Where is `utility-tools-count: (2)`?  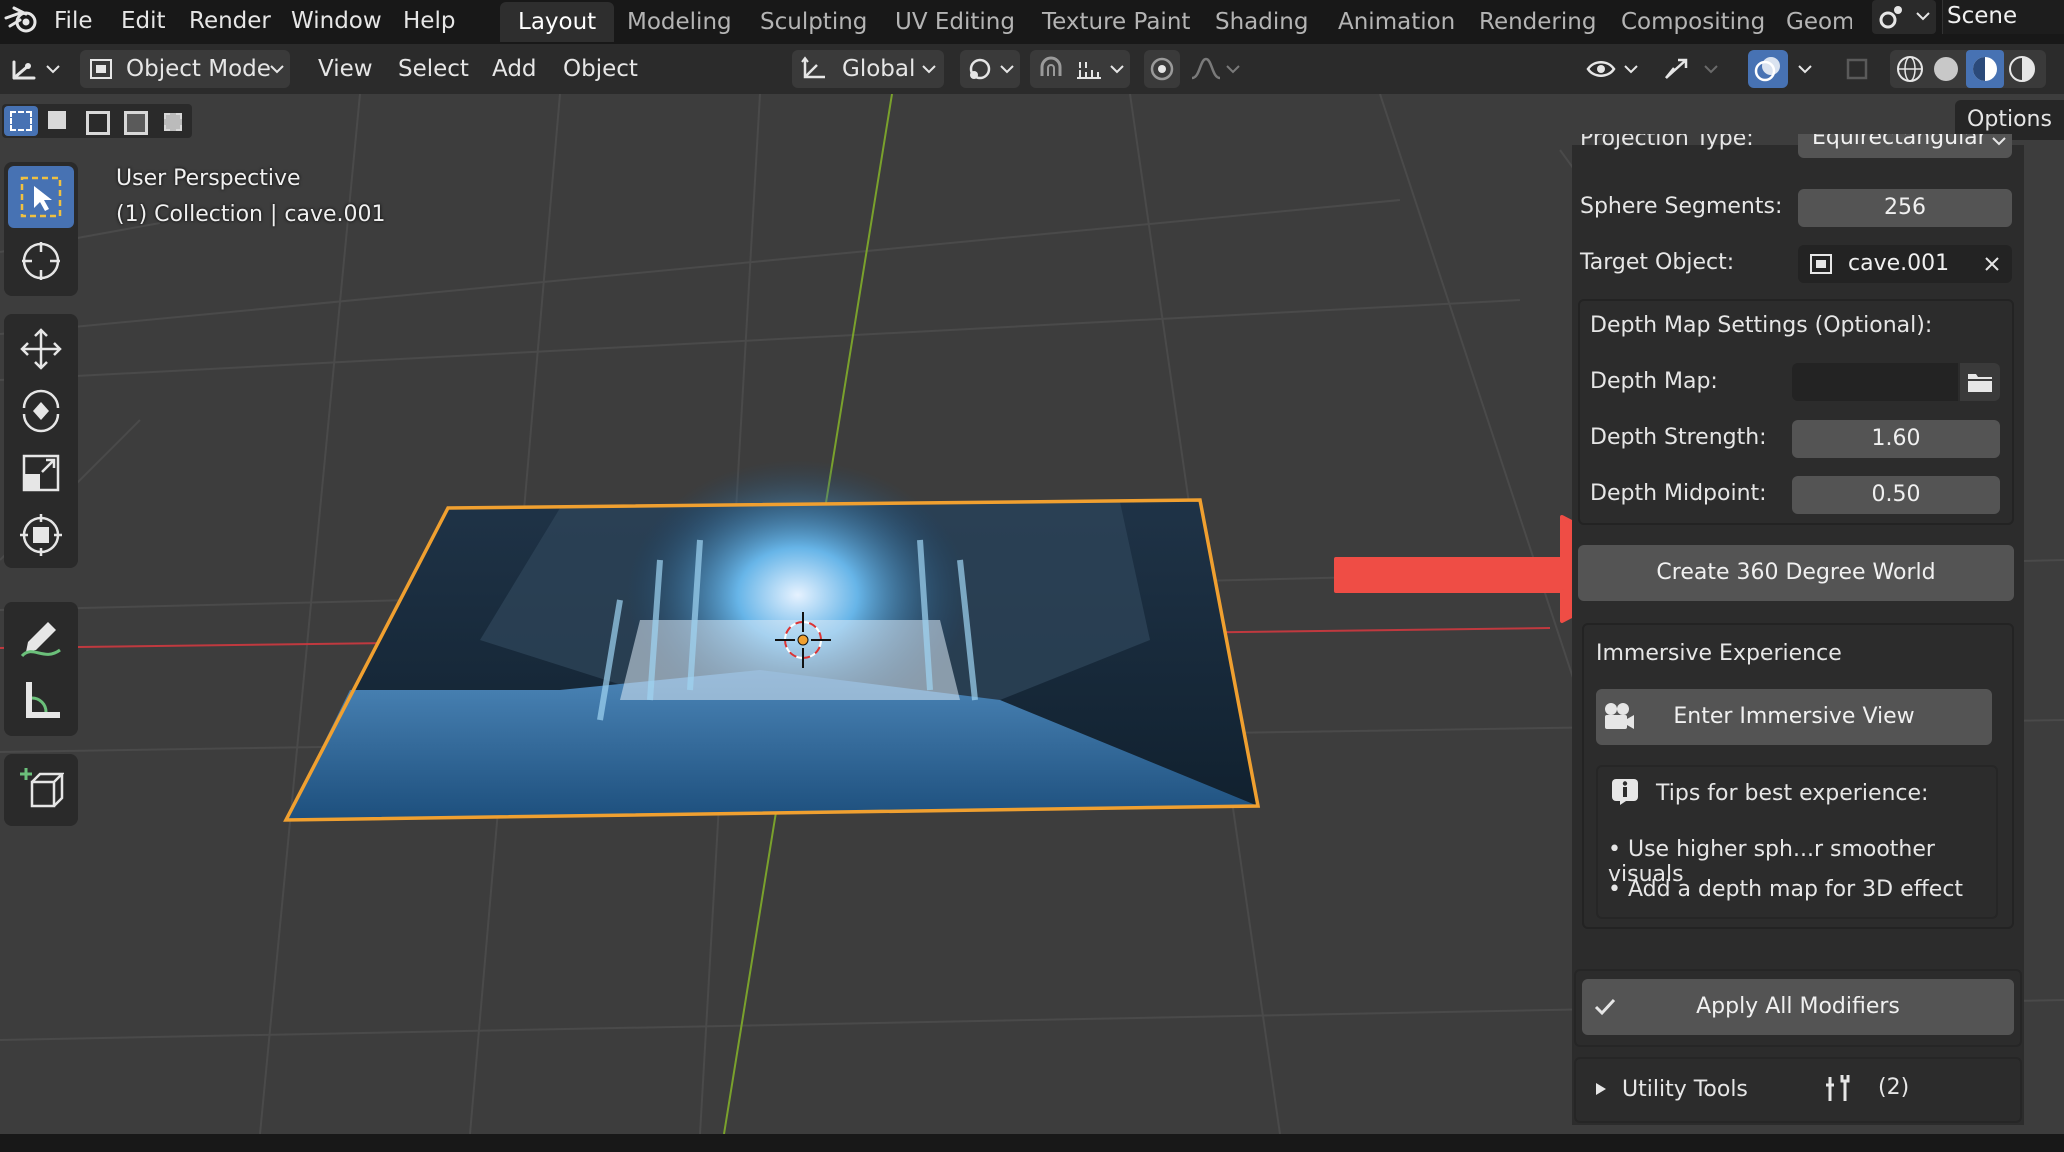
utility-tools-count: (2) is located at coordinates (1894, 1087).